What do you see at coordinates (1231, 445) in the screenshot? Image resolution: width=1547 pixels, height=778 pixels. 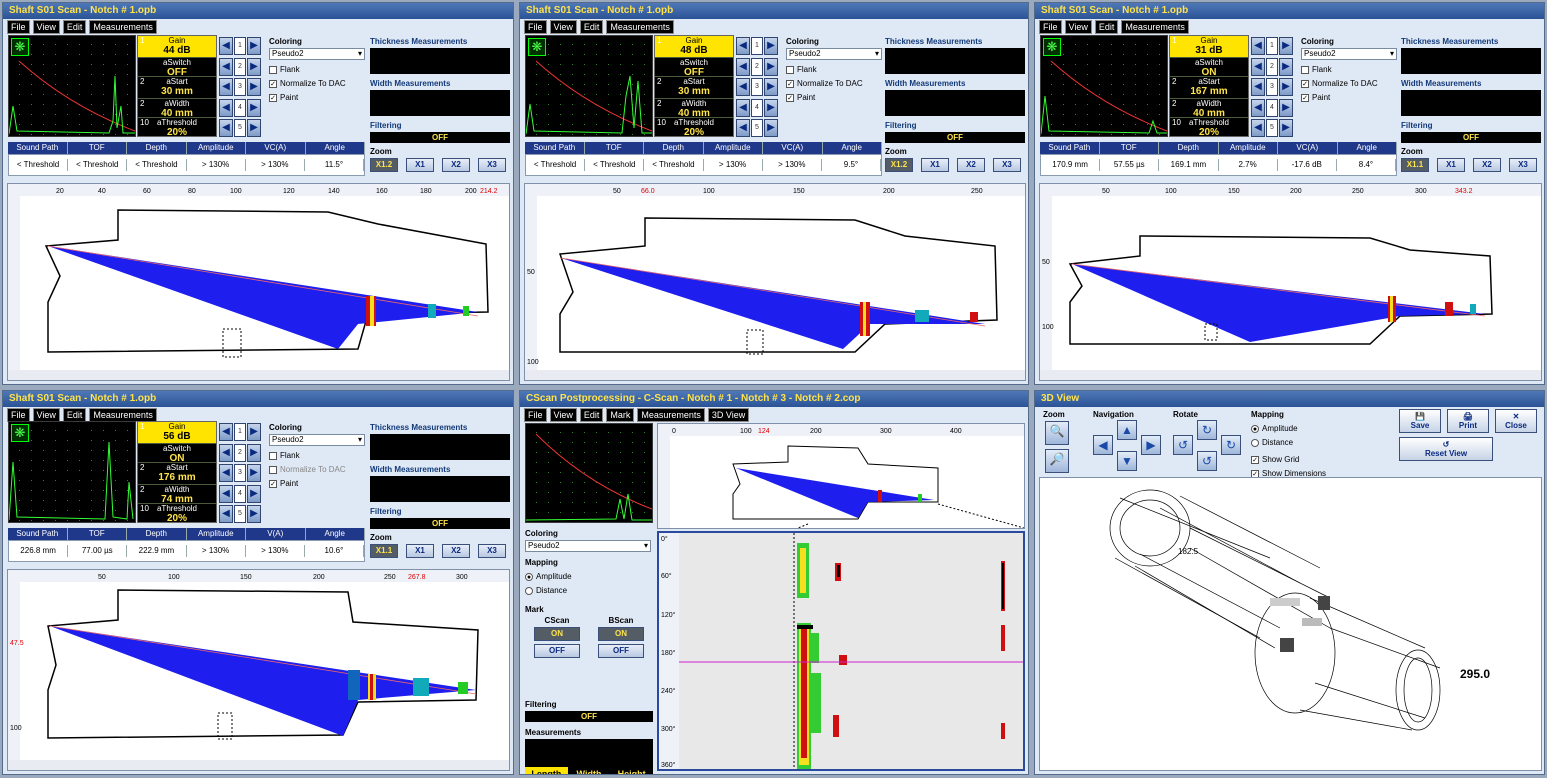 I see `rotate-right-icon: ↻` at bounding box center [1231, 445].